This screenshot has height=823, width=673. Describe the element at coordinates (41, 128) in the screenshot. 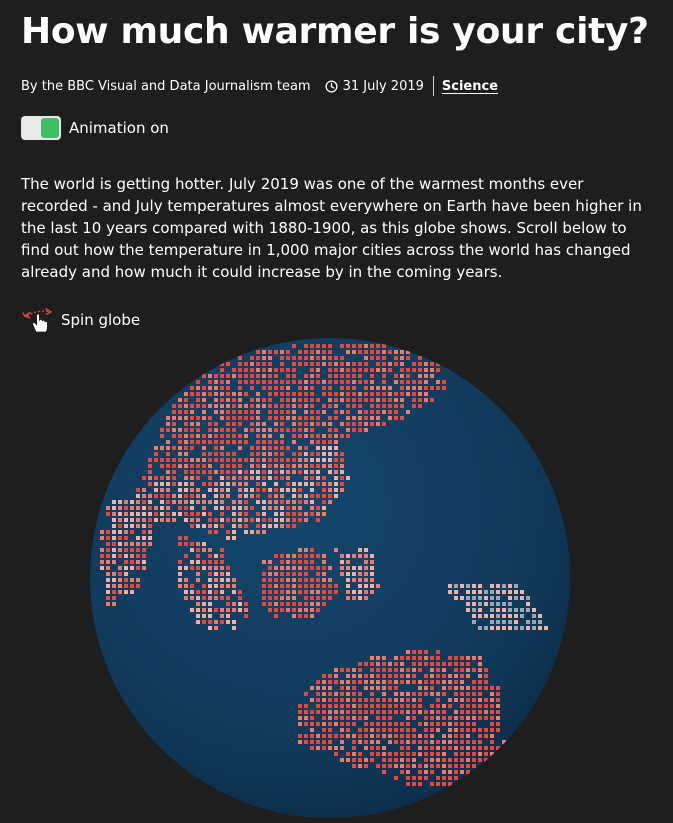

I see `animation-toggle` at that location.